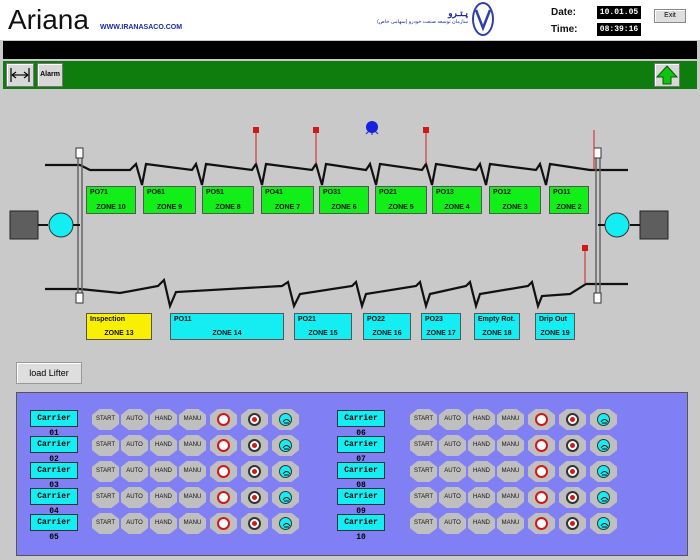 Image resolution: width=700 pixels, height=560 pixels. Describe the element at coordinates (183, 319) in the screenshot. I see `zone-code: PO11` at that location.